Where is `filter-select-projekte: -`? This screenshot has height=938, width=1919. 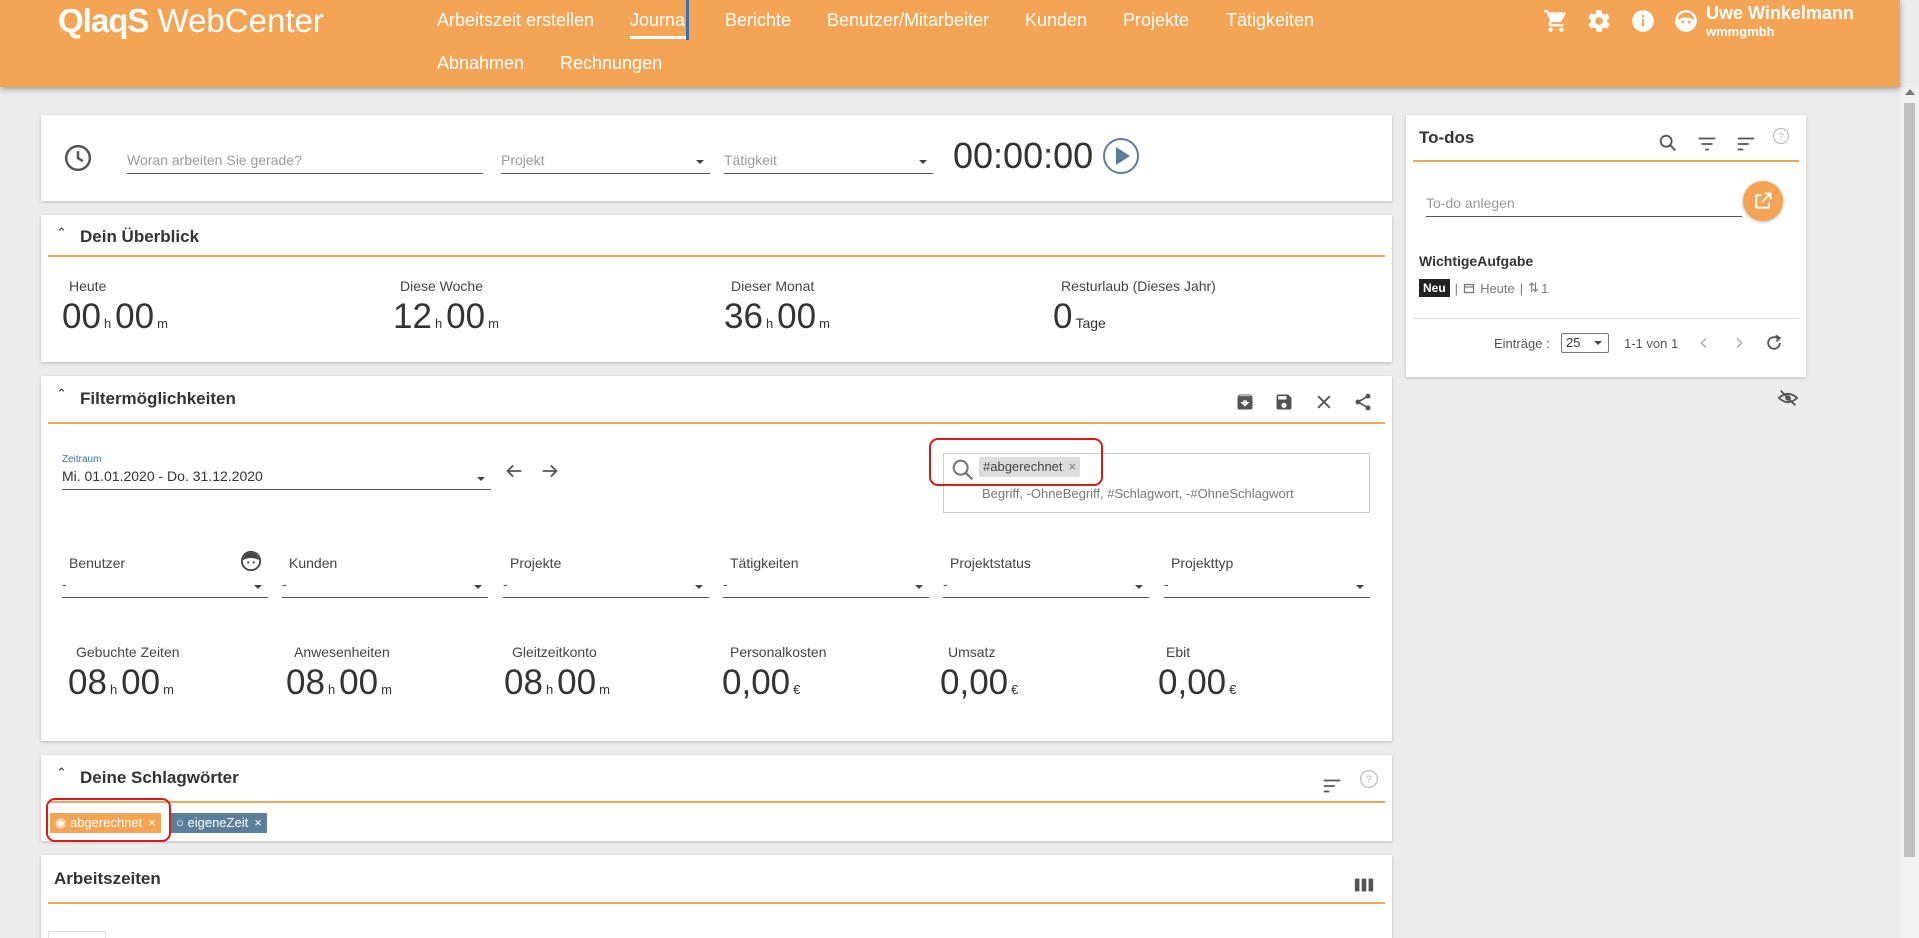 filter-select-projekte: - is located at coordinates (606, 587).